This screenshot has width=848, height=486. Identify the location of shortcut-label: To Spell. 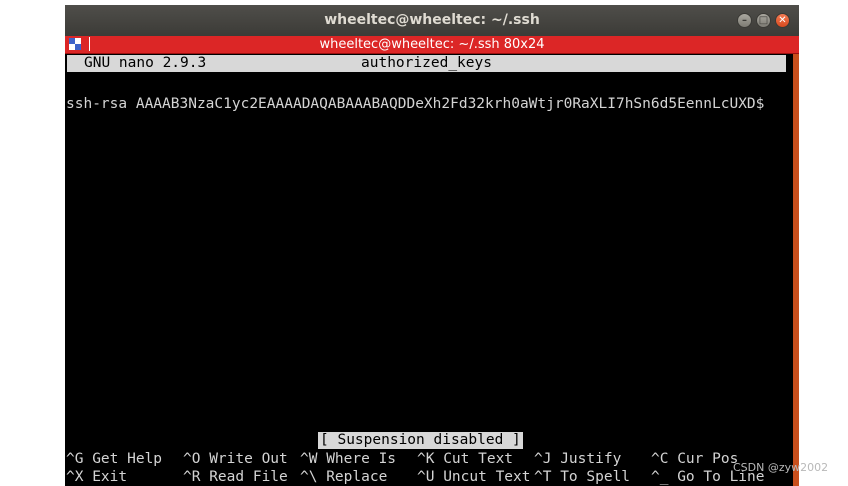
(595, 477).